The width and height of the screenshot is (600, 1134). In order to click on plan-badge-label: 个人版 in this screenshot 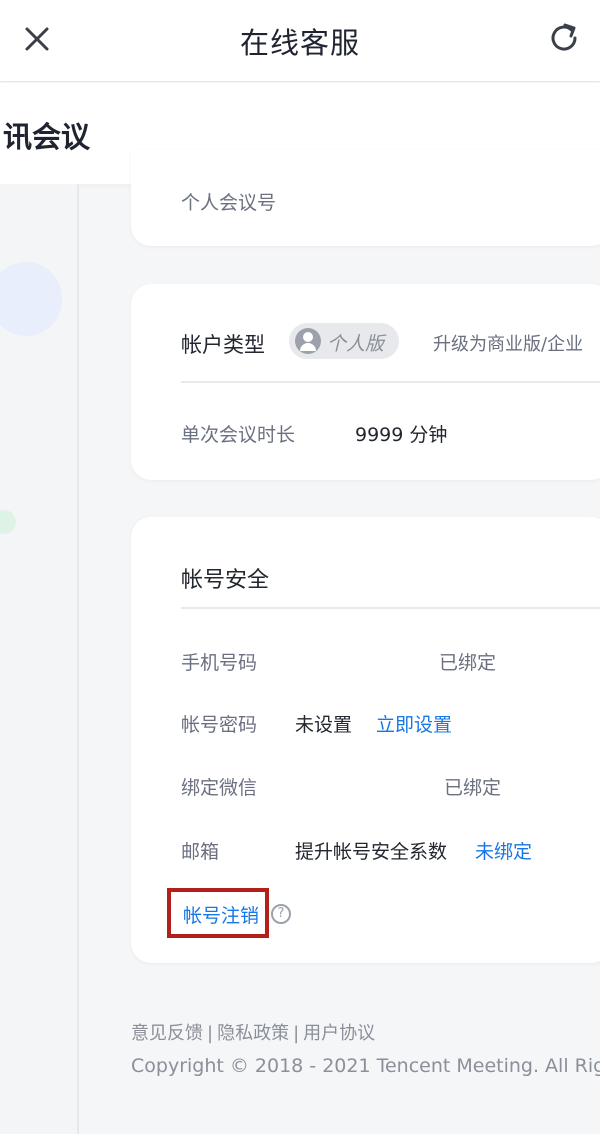, I will do `click(356, 344)`.